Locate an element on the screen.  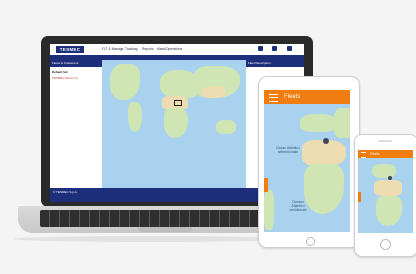
phone-title: Fleets is located at coordinates (375, 154).